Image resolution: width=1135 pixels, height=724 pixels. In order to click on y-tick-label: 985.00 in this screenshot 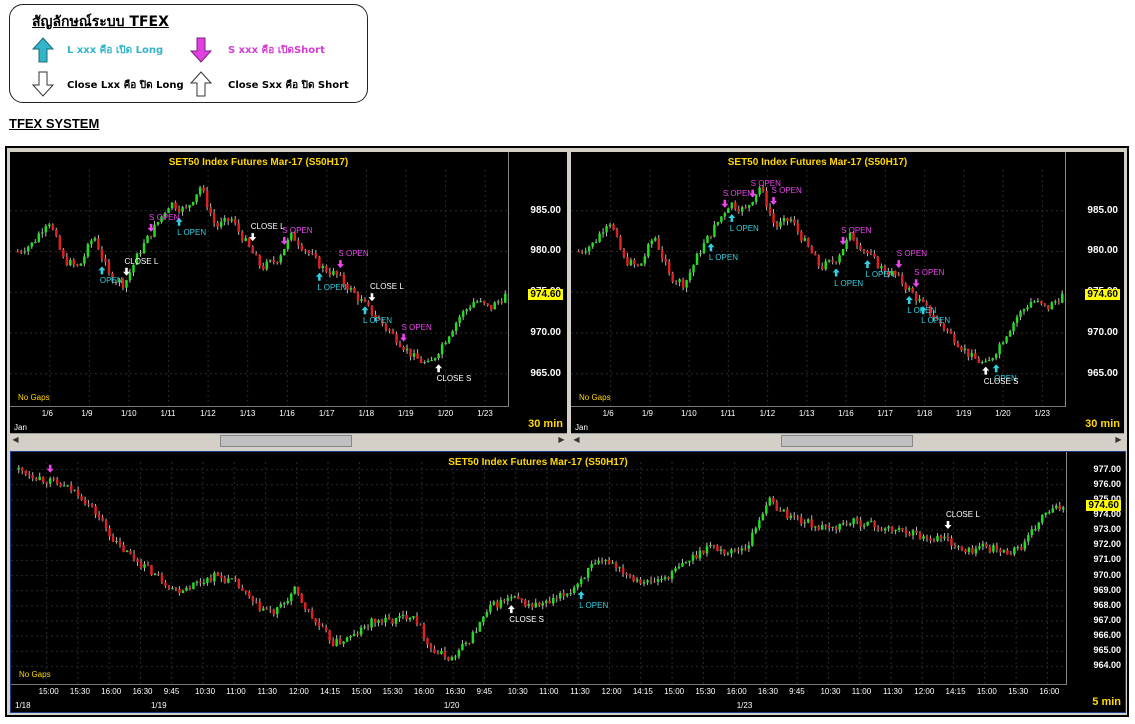, I will do `click(545, 210)`.